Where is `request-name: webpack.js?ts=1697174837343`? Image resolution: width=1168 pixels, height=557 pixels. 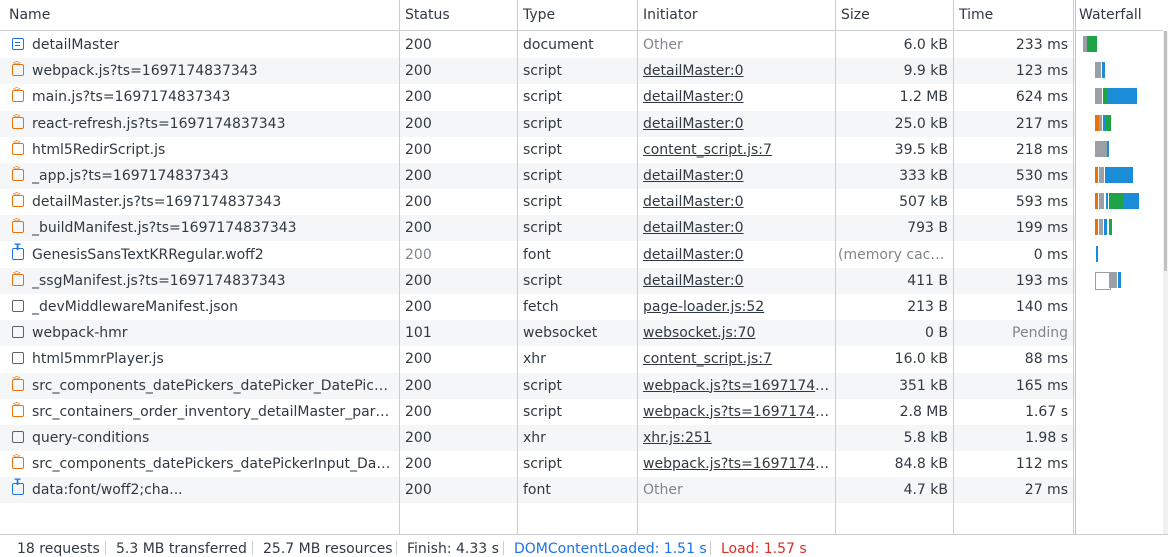
request-name: webpack.js?ts=1697174837343 is located at coordinates (213, 71).